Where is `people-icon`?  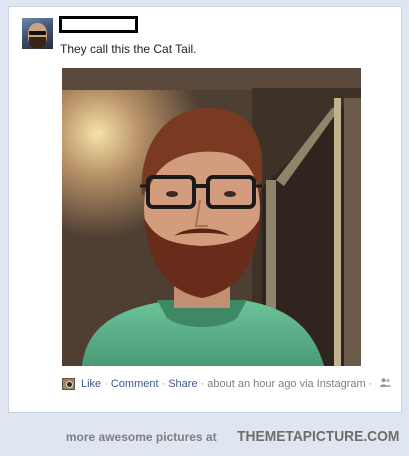 people-icon is located at coordinates (386, 384).